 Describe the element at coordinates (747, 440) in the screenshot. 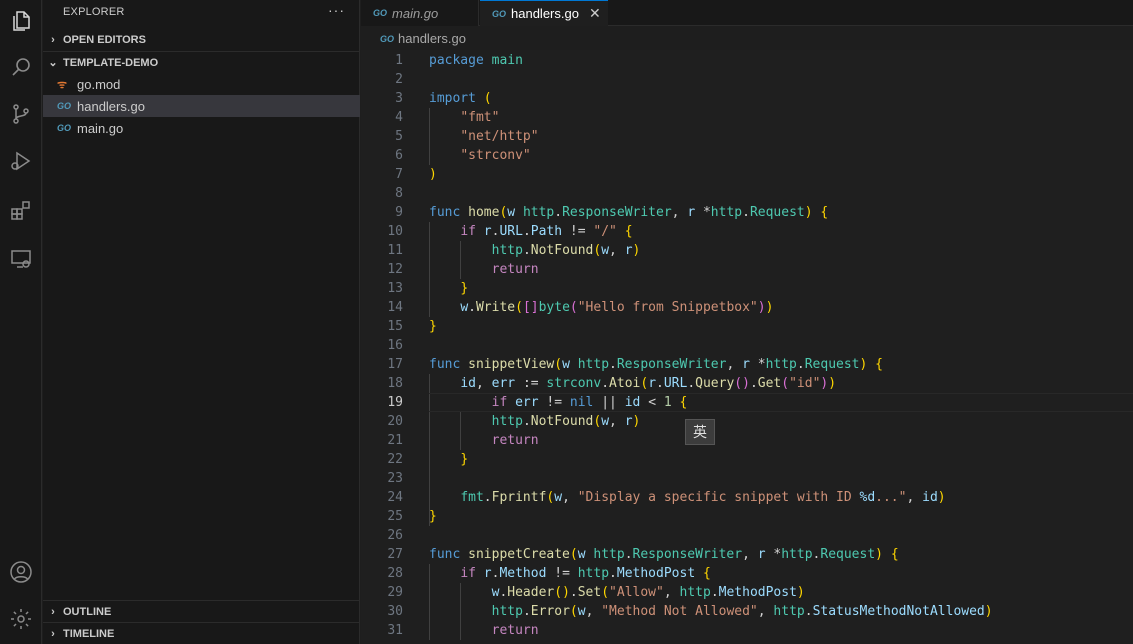

I see `code-line: 21 return` at that location.